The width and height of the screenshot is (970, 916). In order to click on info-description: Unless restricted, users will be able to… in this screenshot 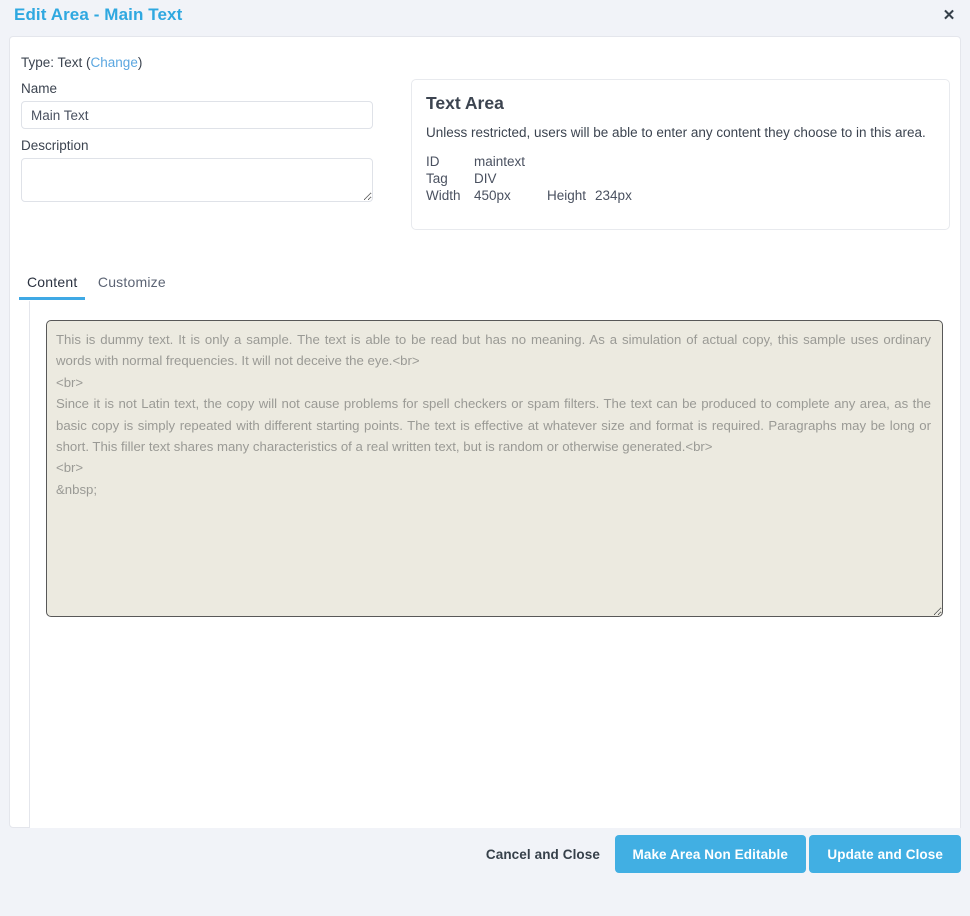, I will do `click(676, 132)`.